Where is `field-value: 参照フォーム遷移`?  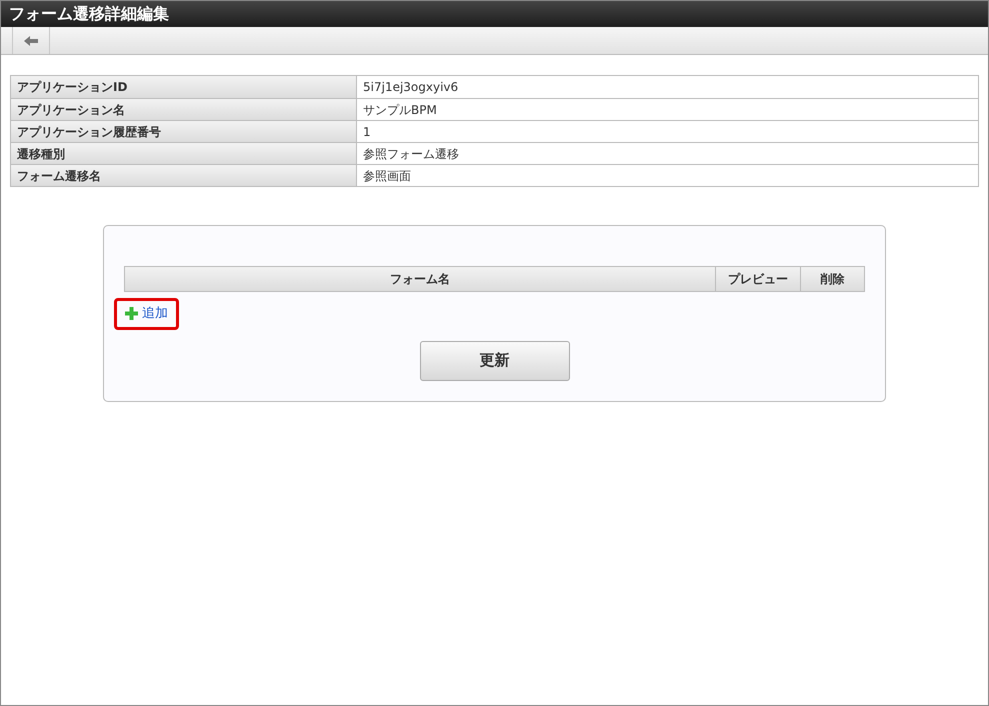
field-value: 参照フォーム遷移 is located at coordinates (411, 154).